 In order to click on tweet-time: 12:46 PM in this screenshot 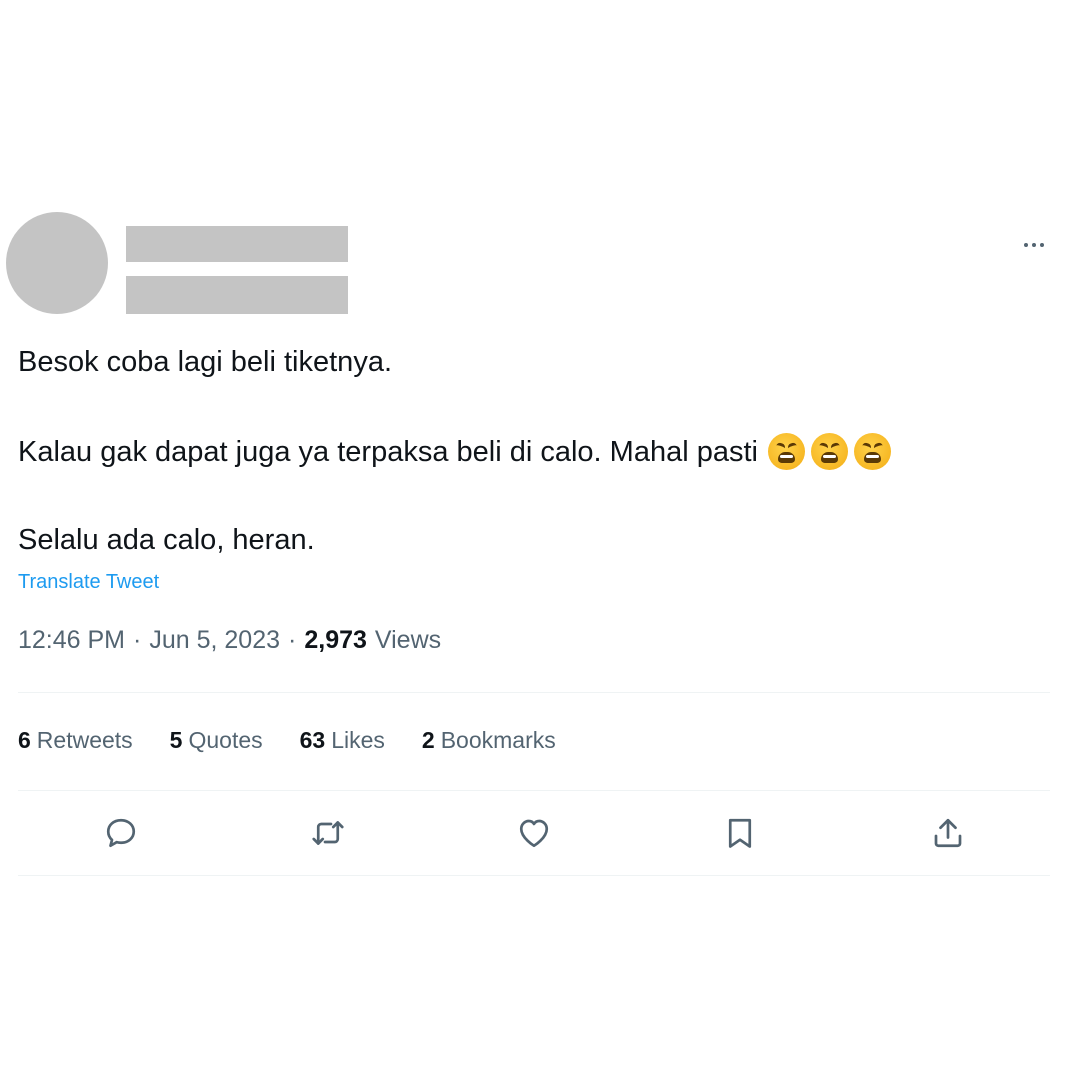, I will do `click(71, 640)`.